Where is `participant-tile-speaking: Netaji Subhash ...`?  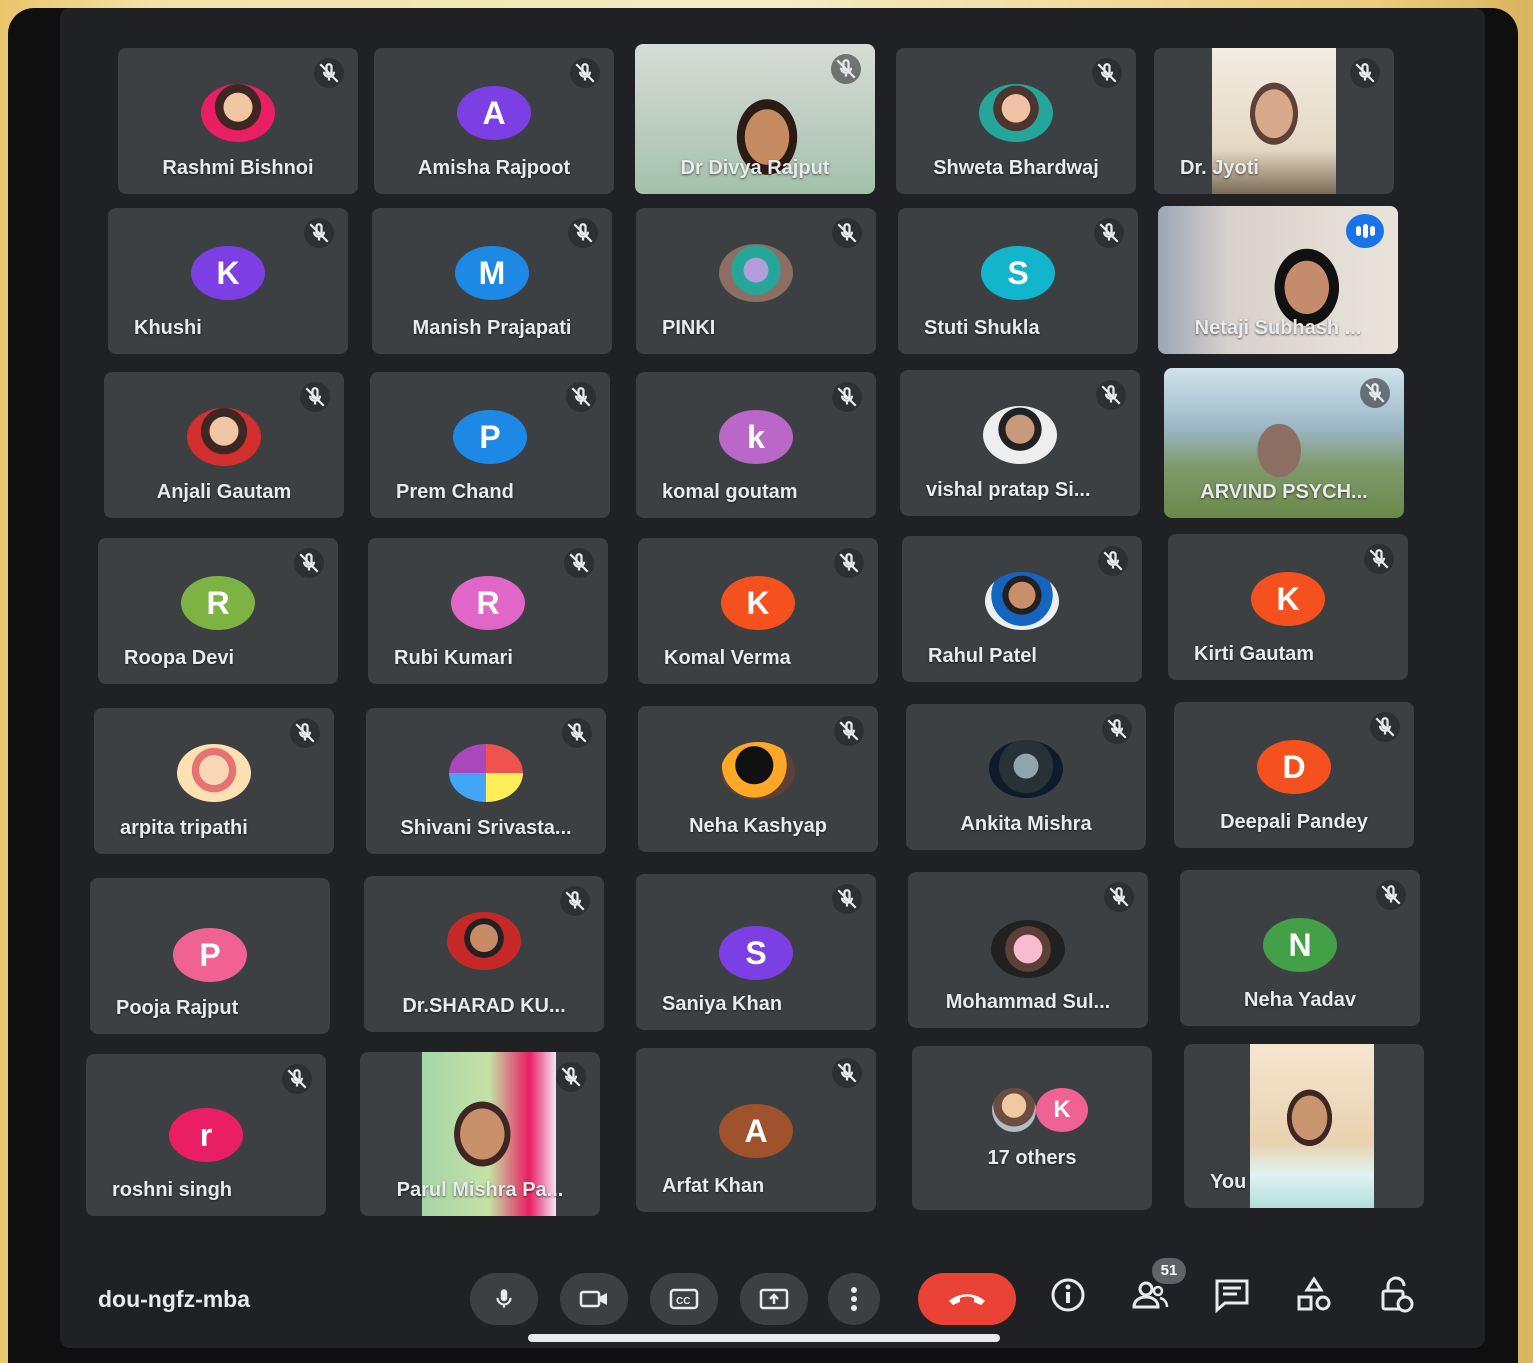
participant-tile-speaking: Netaji Subhash ... is located at coordinates (1278, 280).